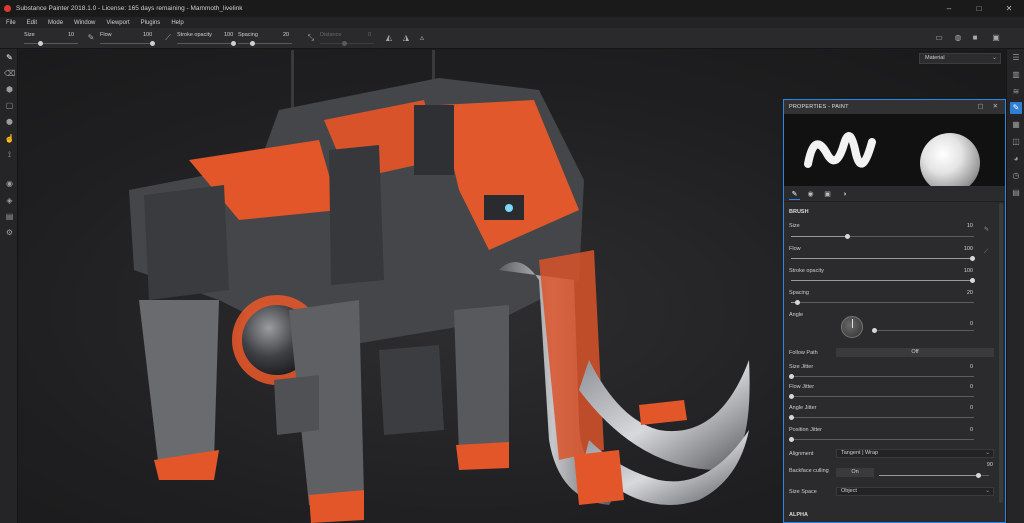 The height and width of the screenshot is (523, 1024). Describe the element at coordinates (1016, 92) in the screenshot. I see `layers-icon: ≋` at that location.